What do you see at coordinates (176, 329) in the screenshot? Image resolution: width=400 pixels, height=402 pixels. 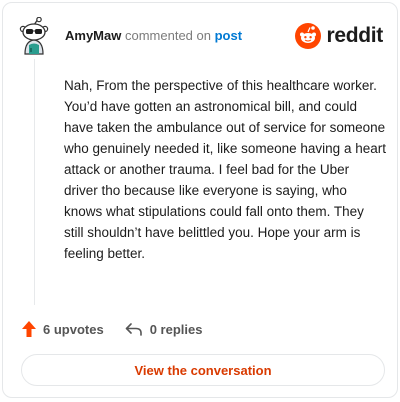 I see `reply-count: 0 replies` at bounding box center [176, 329].